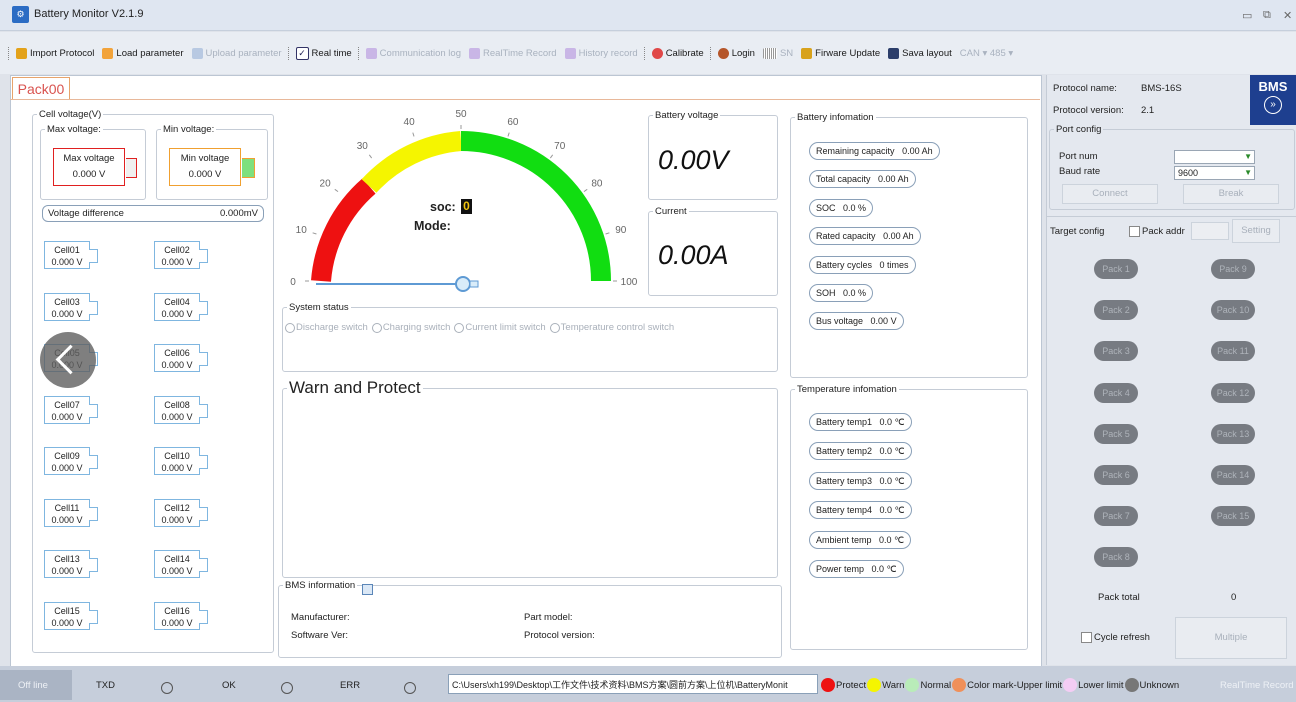 The width and height of the screenshot is (1296, 702). I want to click on communication-log-button: Communication log, so click(413, 53).